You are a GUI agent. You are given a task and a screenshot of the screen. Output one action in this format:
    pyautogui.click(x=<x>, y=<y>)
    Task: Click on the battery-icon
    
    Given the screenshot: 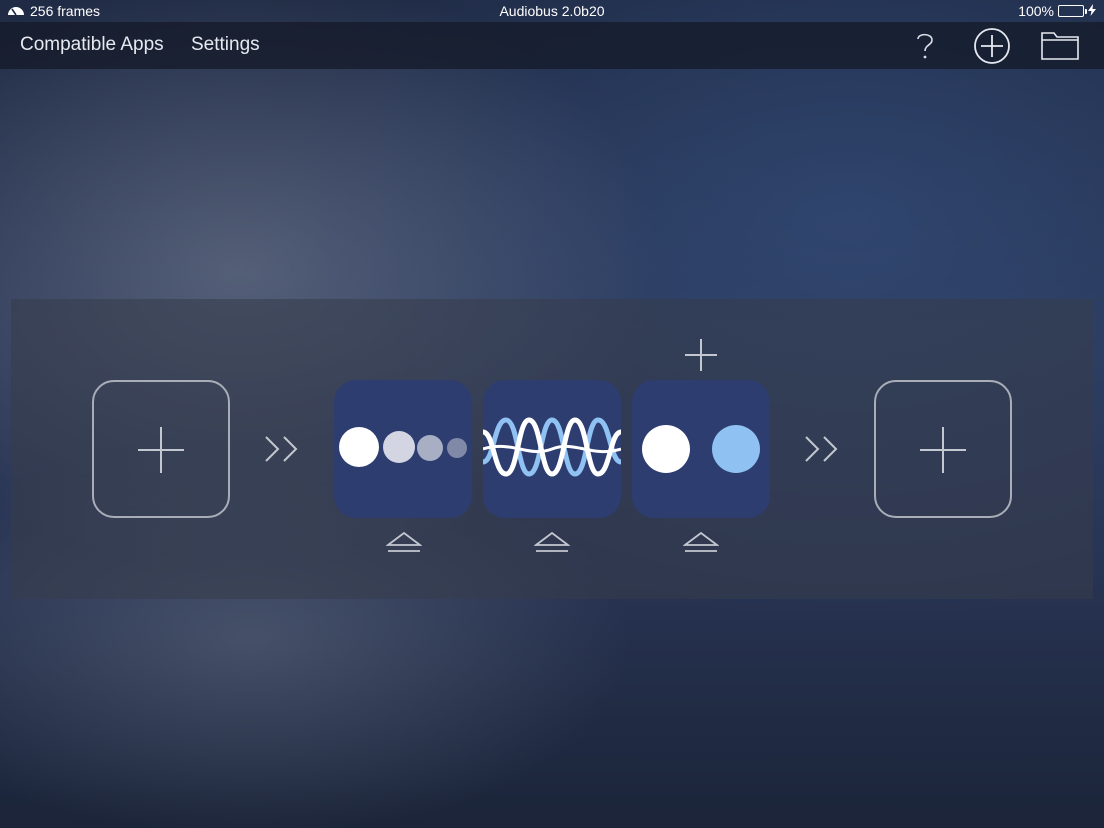 What is the action you would take?
    pyautogui.click(x=1072, y=11)
    